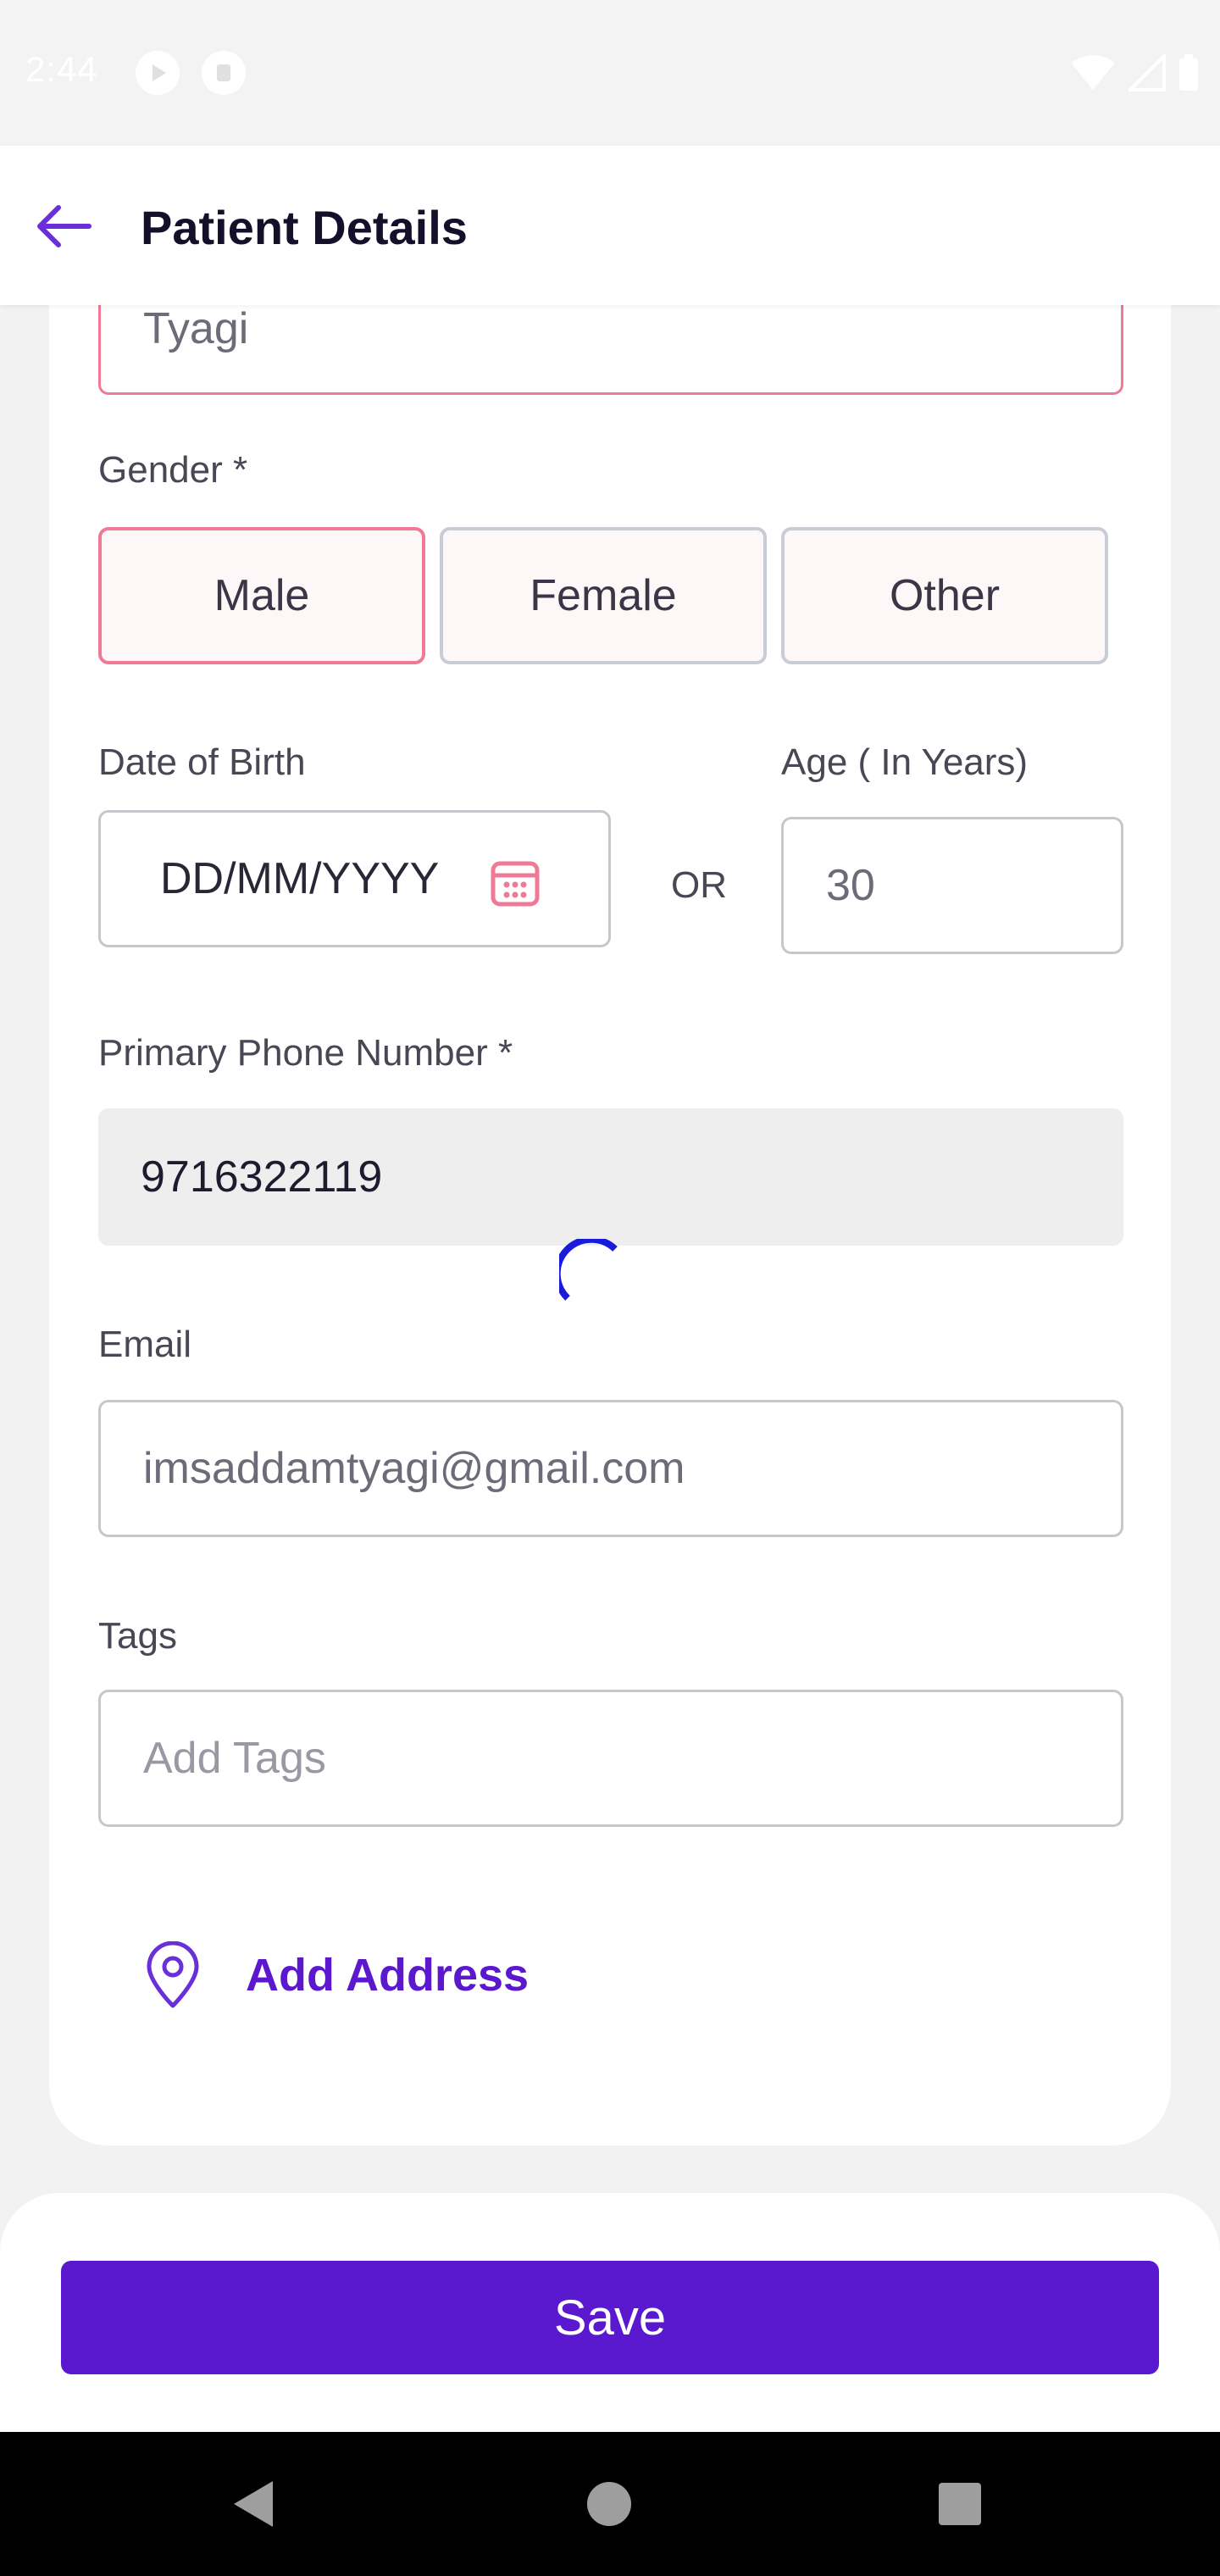 The image size is (1220, 2576). I want to click on nav-recents-icon, so click(960, 2504).